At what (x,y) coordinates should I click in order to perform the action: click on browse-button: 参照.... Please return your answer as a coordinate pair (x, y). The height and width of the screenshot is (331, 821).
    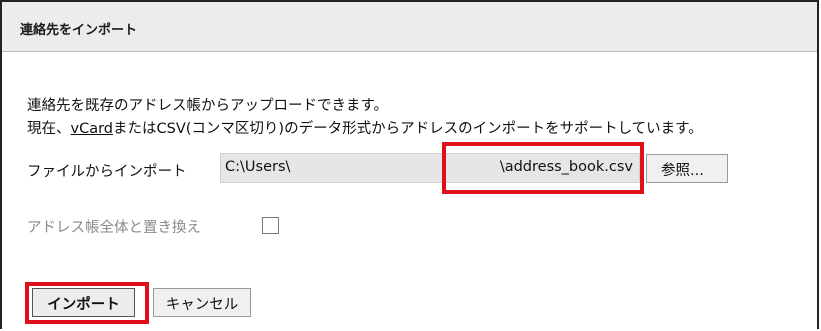
    Looking at the image, I should click on (687, 168).